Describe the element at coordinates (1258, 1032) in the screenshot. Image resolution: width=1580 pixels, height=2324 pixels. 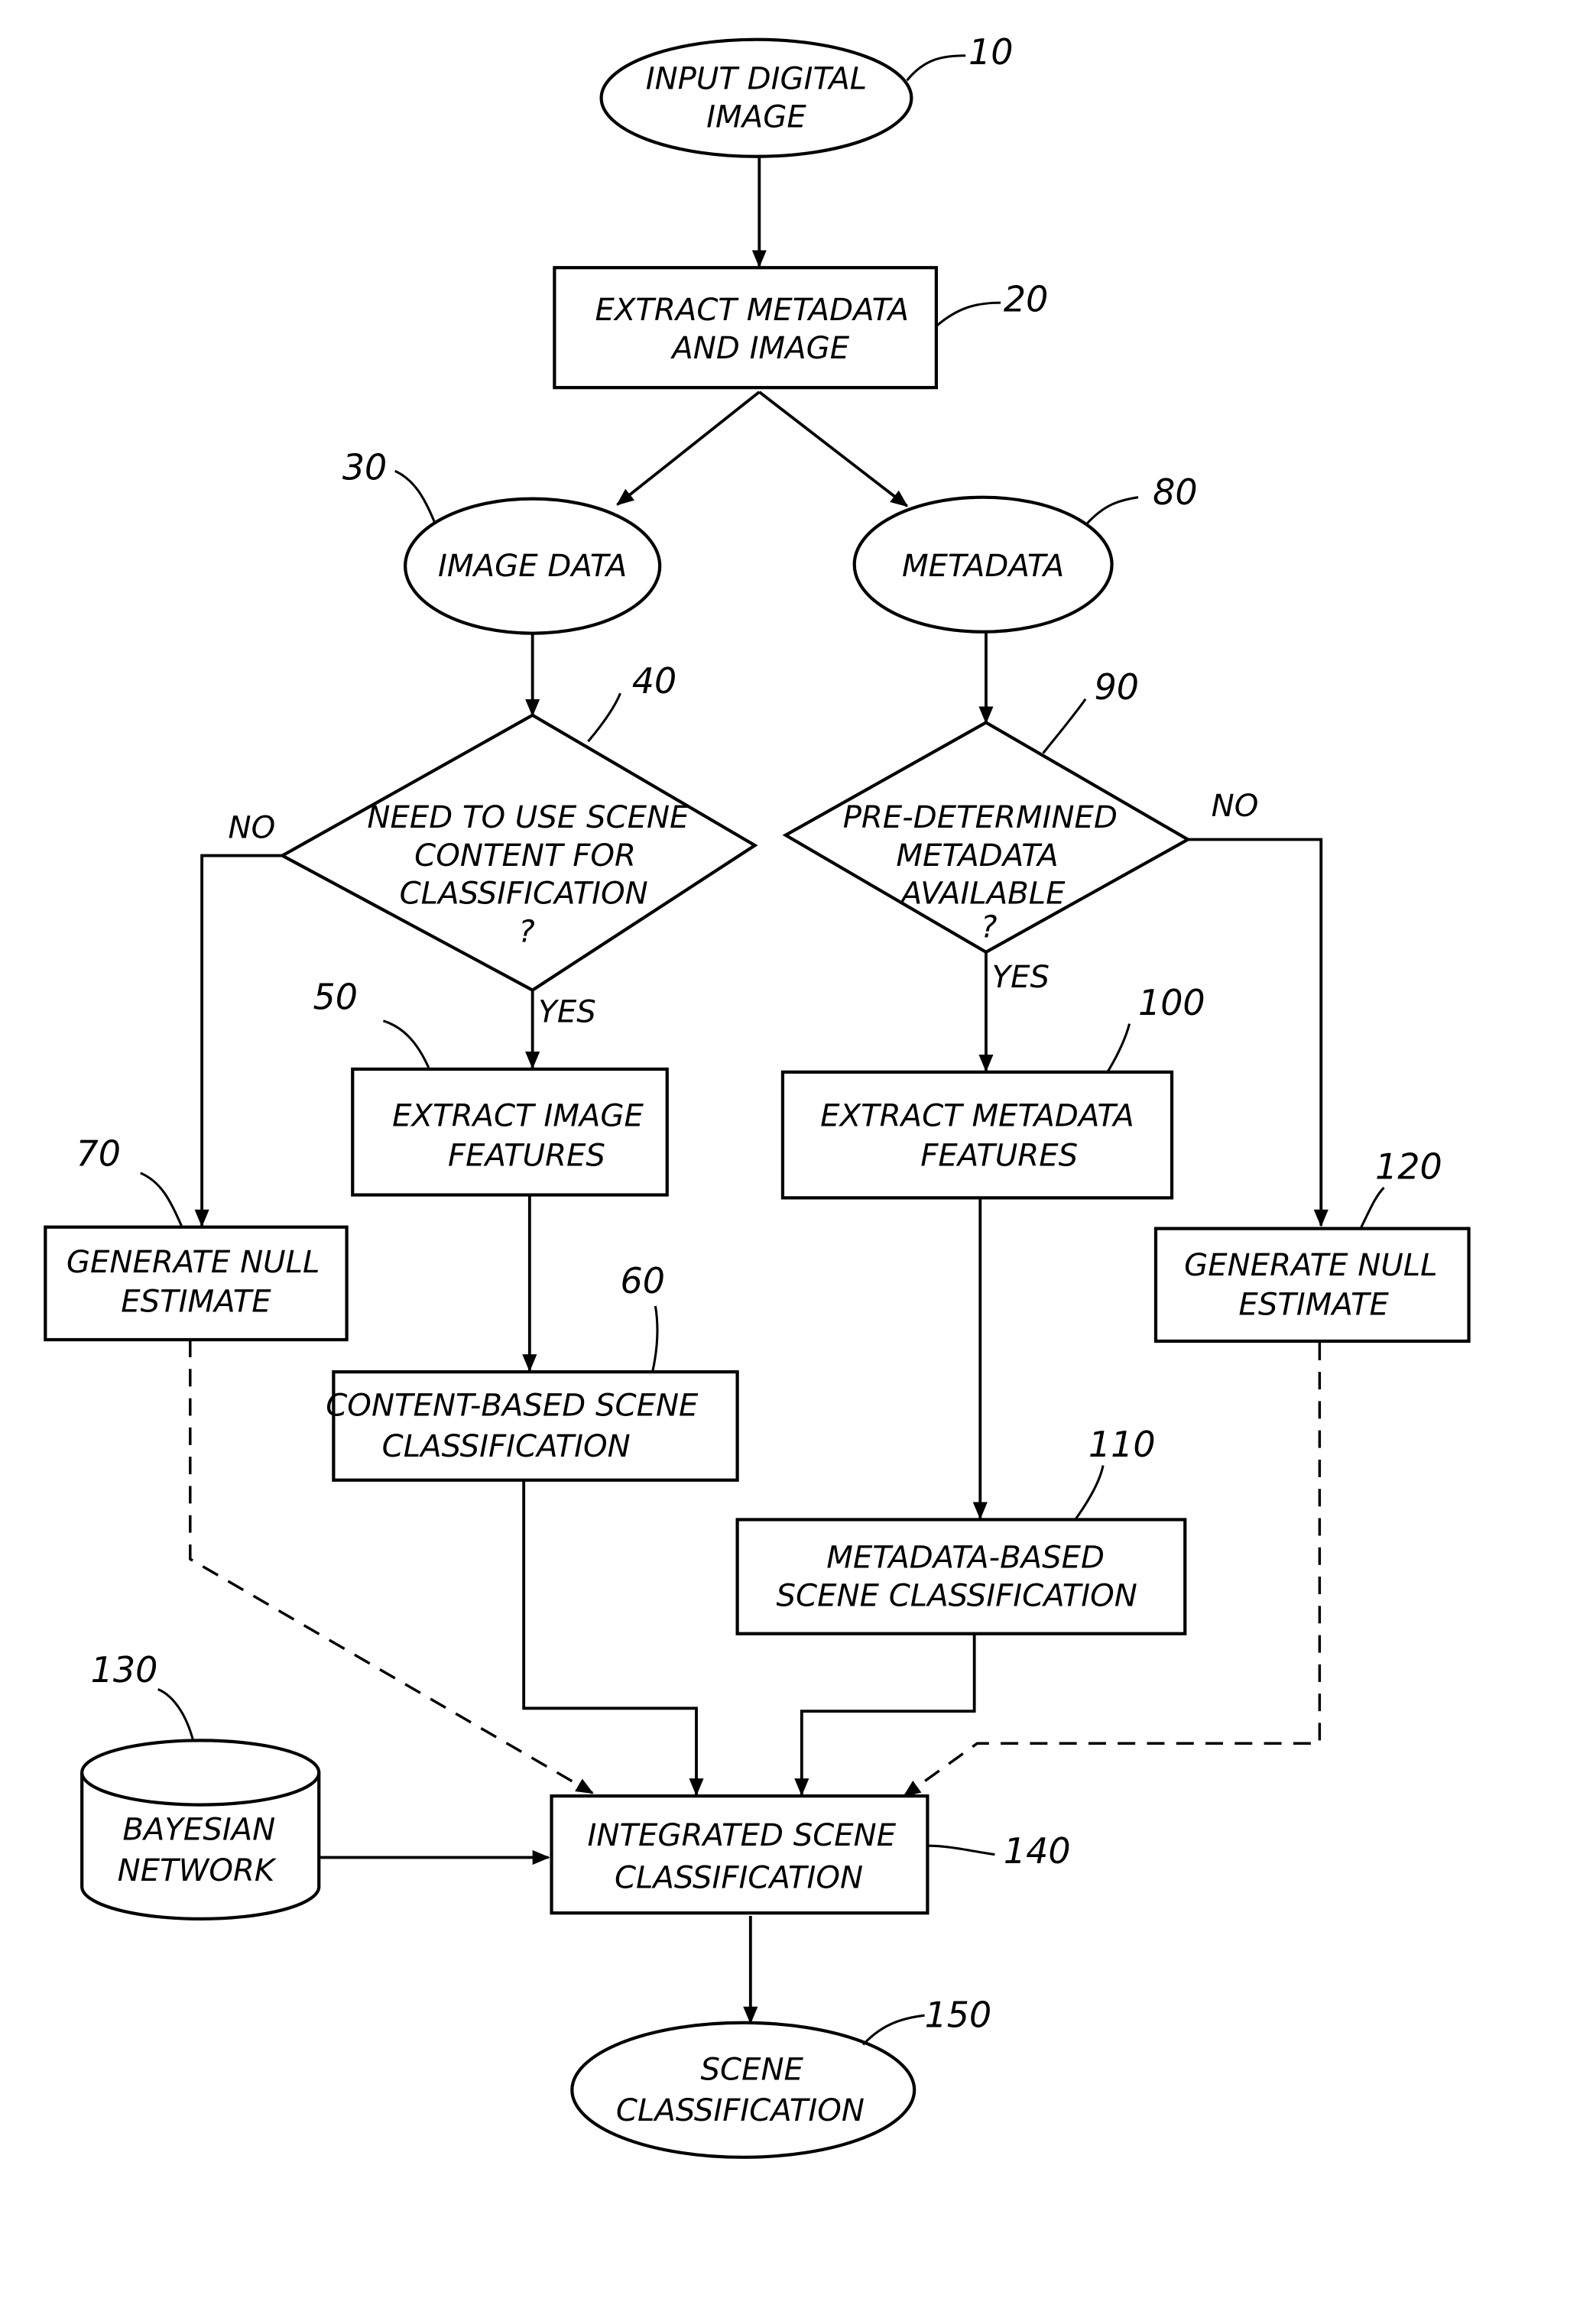
I see `edge-90-120-no` at that location.